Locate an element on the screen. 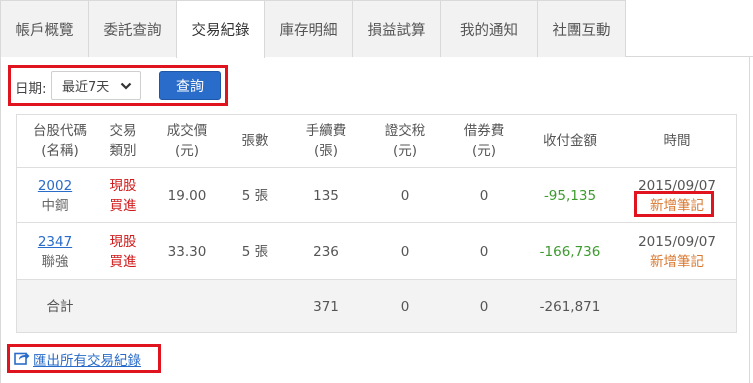  col-header-amount: 收付金額 is located at coordinates (570, 141).